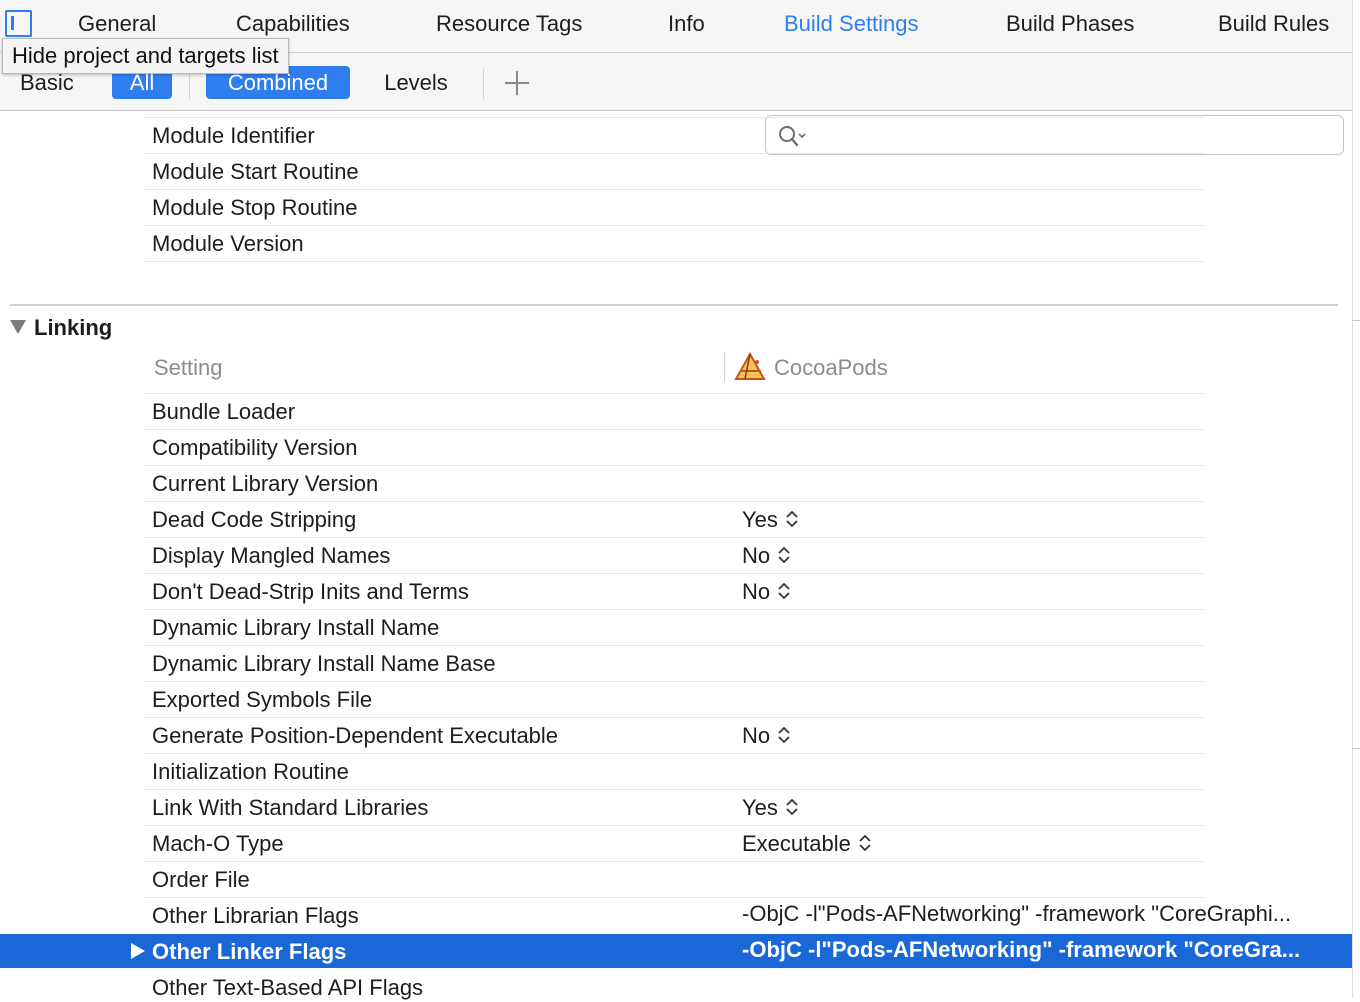 The height and width of the screenshot is (1002, 1360). What do you see at coordinates (18, 327) in the screenshot?
I see `collapse-triangle-icon` at bounding box center [18, 327].